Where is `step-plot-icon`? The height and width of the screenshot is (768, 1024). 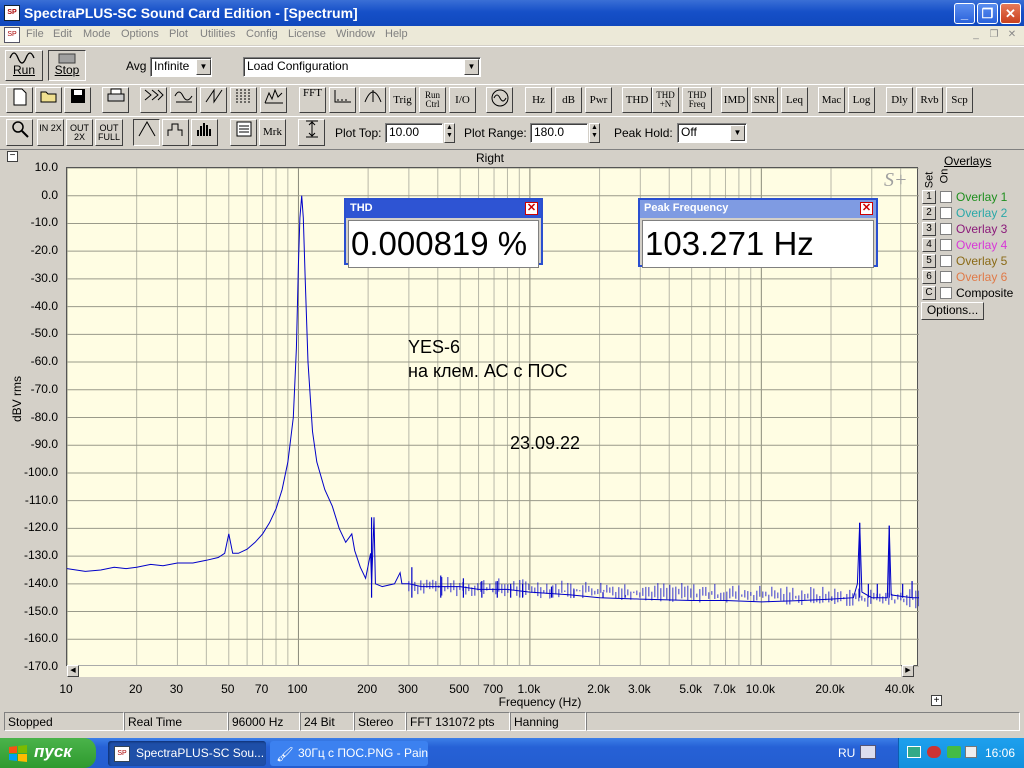 step-plot-icon is located at coordinates (175, 132).